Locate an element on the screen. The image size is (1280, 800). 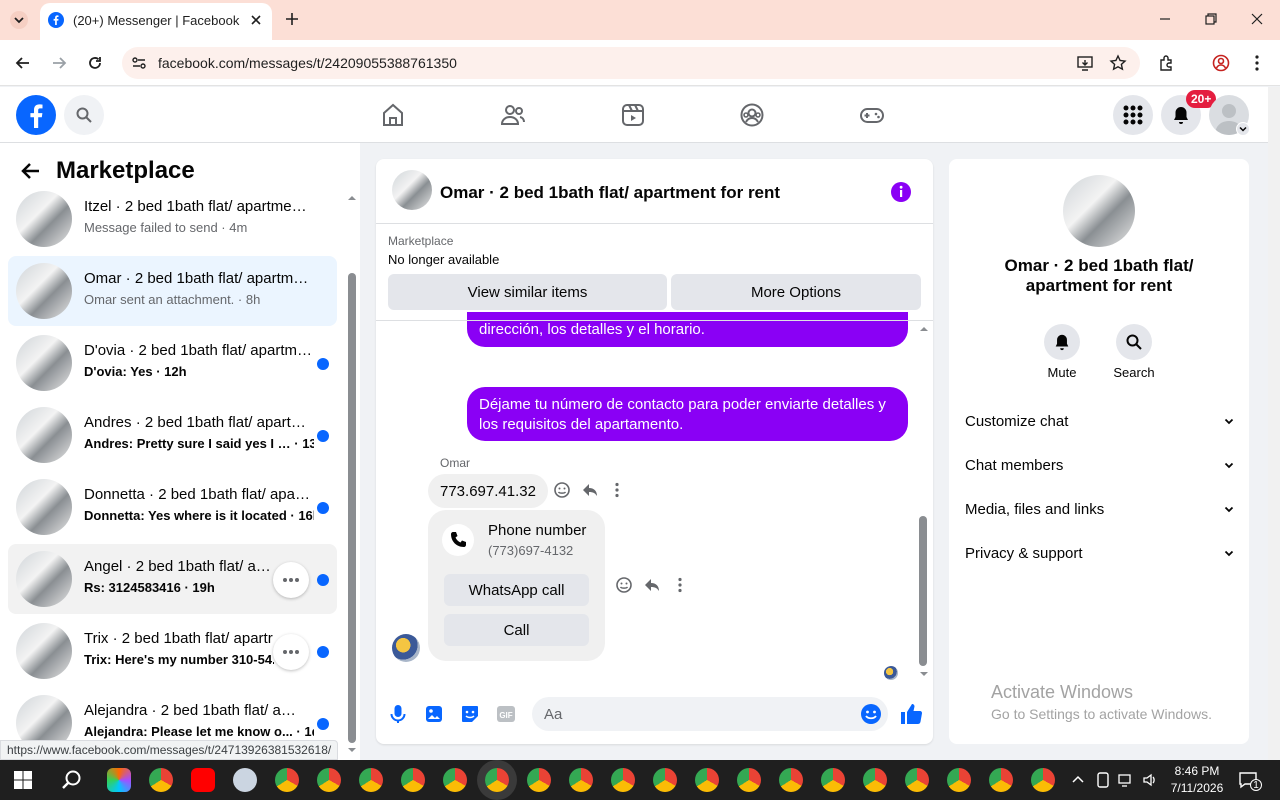
minimize-window-icon is located at coordinates (1165, 19).